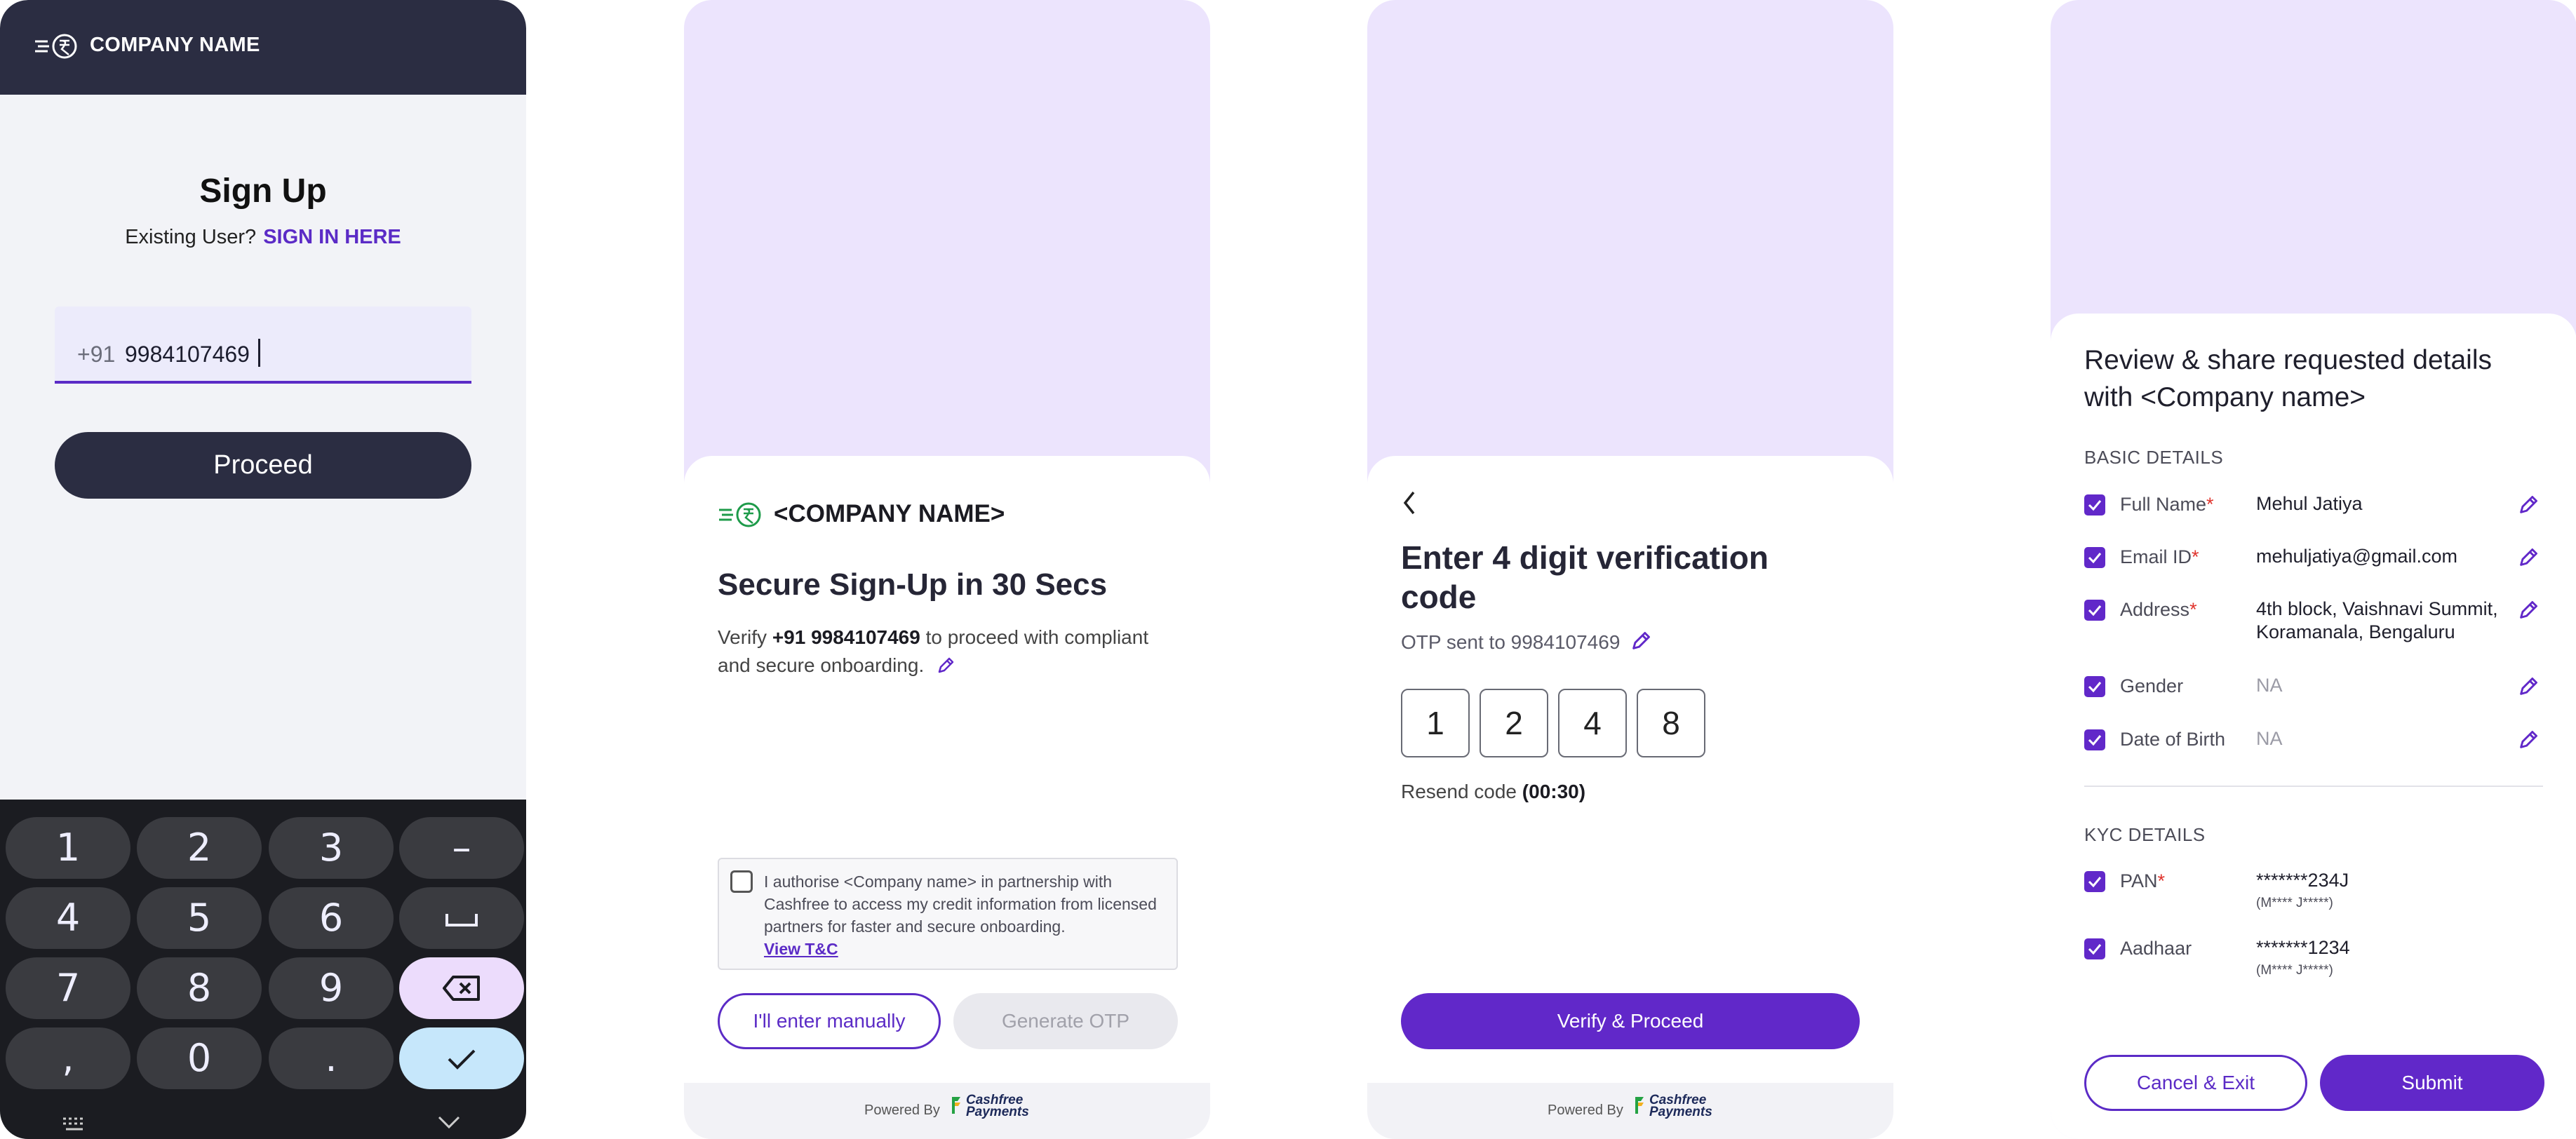 The width and height of the screenshot is (2576, 1139). Describe the element at coordinates (263, 47) in the screenshot. I see `app-header: COMPANY NAME` at that location.